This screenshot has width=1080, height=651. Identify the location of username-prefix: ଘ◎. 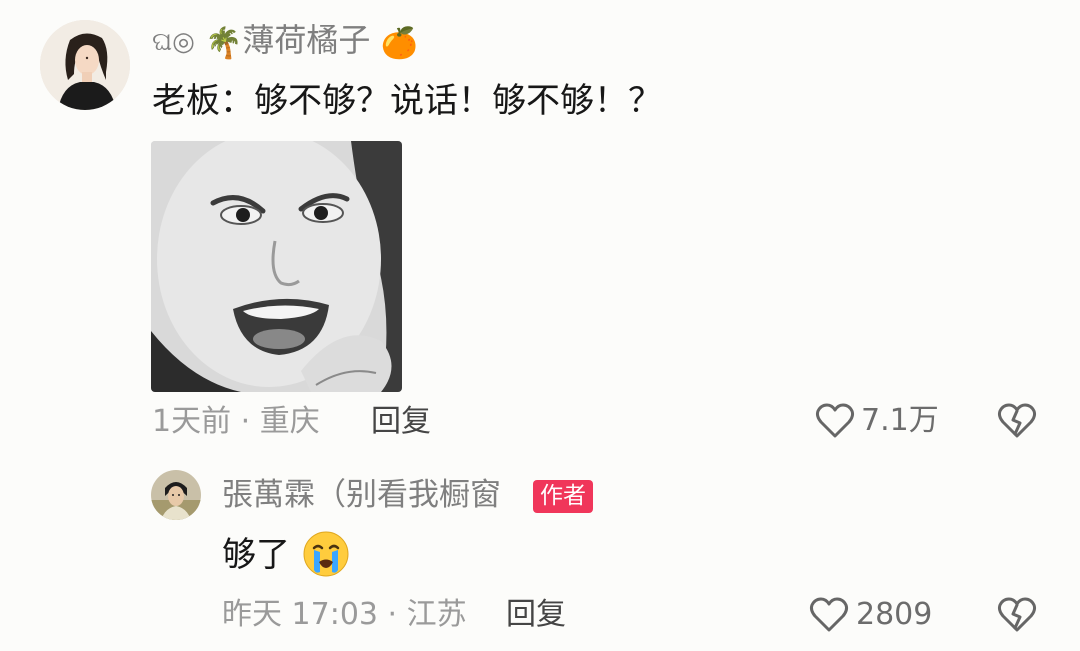
(173, 42).